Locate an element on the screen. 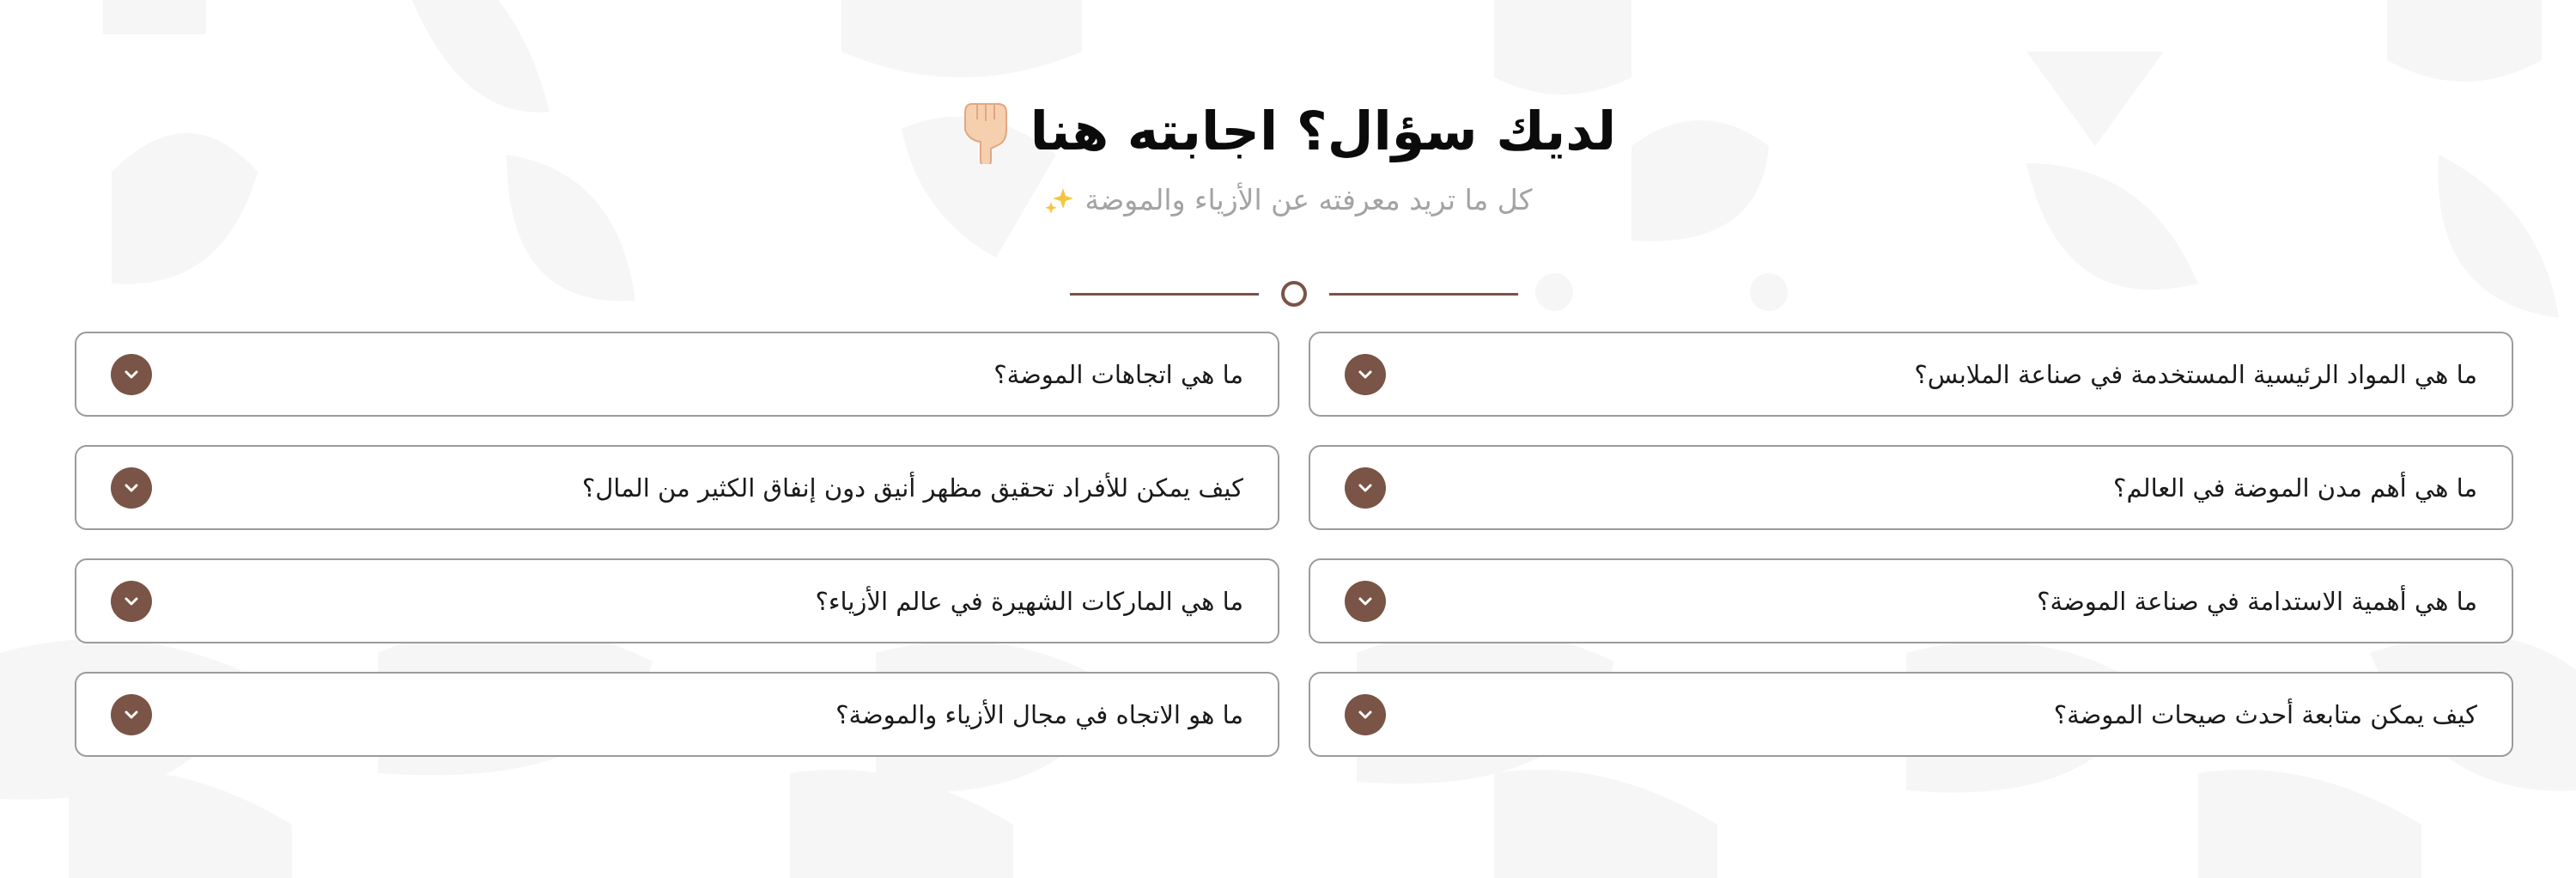 This screenshot has width=2576, height=878. faq-item: ما هي أهم مدن الموضة في العالم؟ is located at coordinates (1911, 487).